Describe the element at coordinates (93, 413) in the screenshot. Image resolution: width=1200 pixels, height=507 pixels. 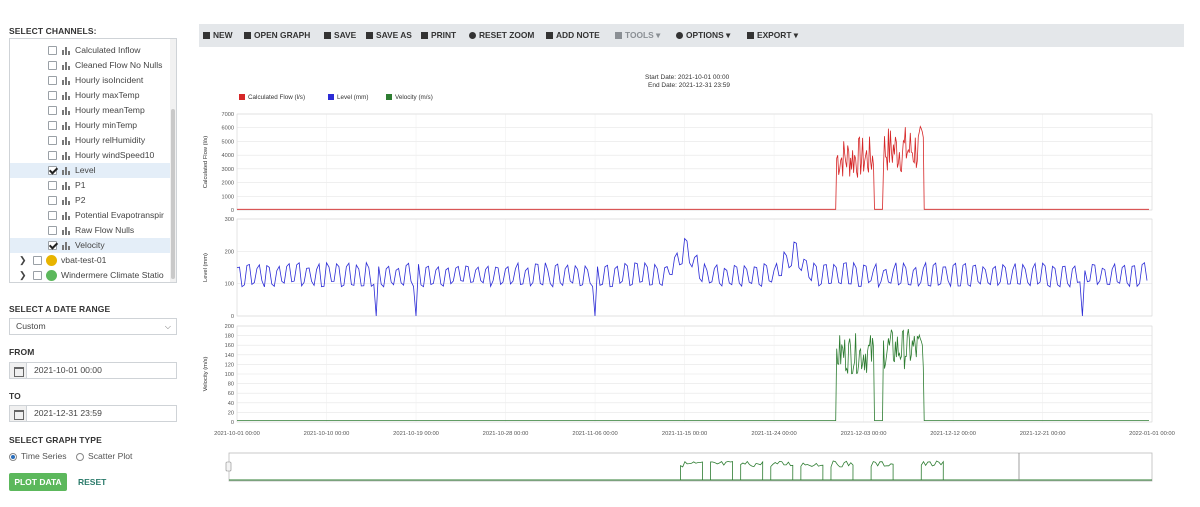
I see `to-date-field: 2021-12-31 23:59` at that location.